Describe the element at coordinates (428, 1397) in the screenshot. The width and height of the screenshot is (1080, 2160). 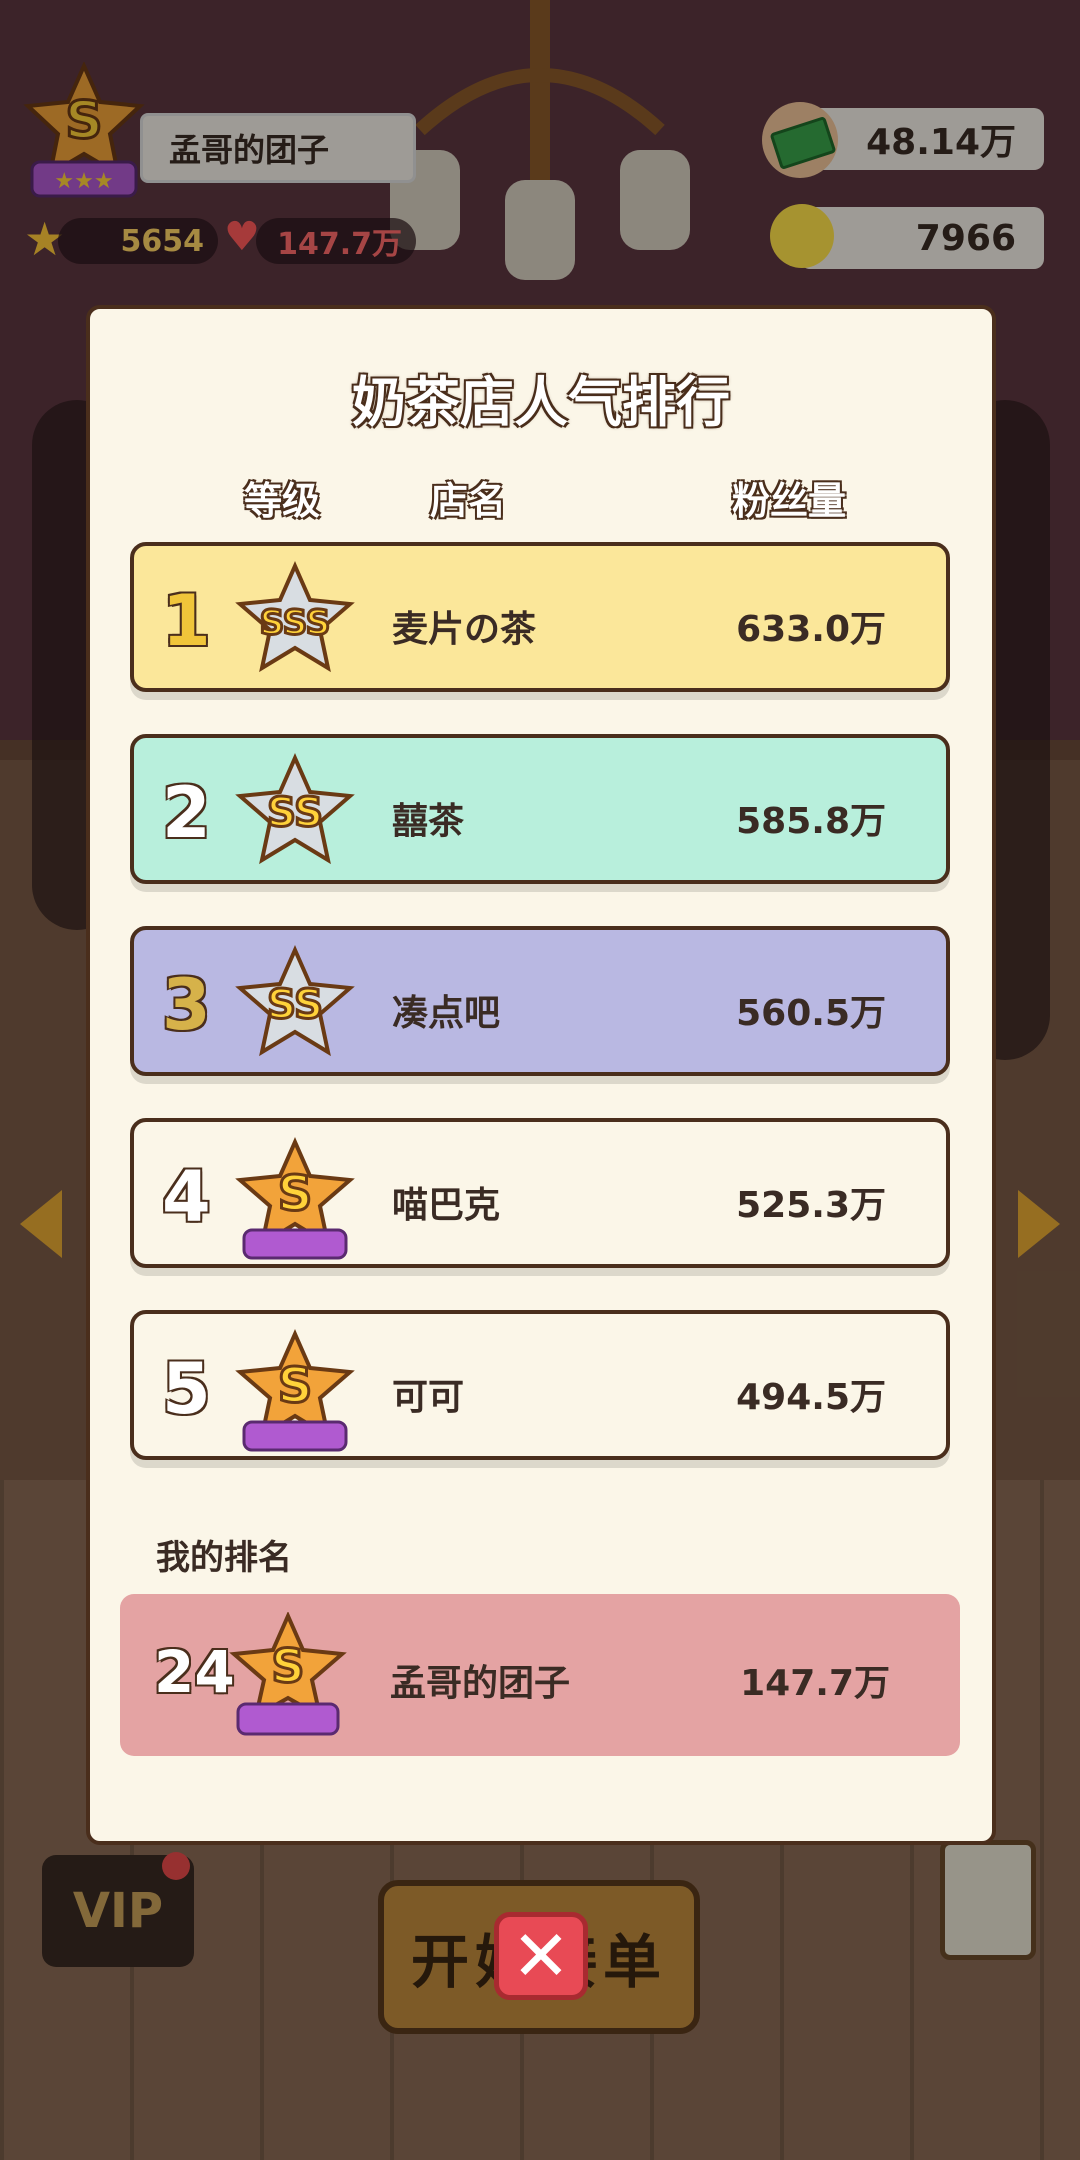
I see `shop-name: 可可` at that location.